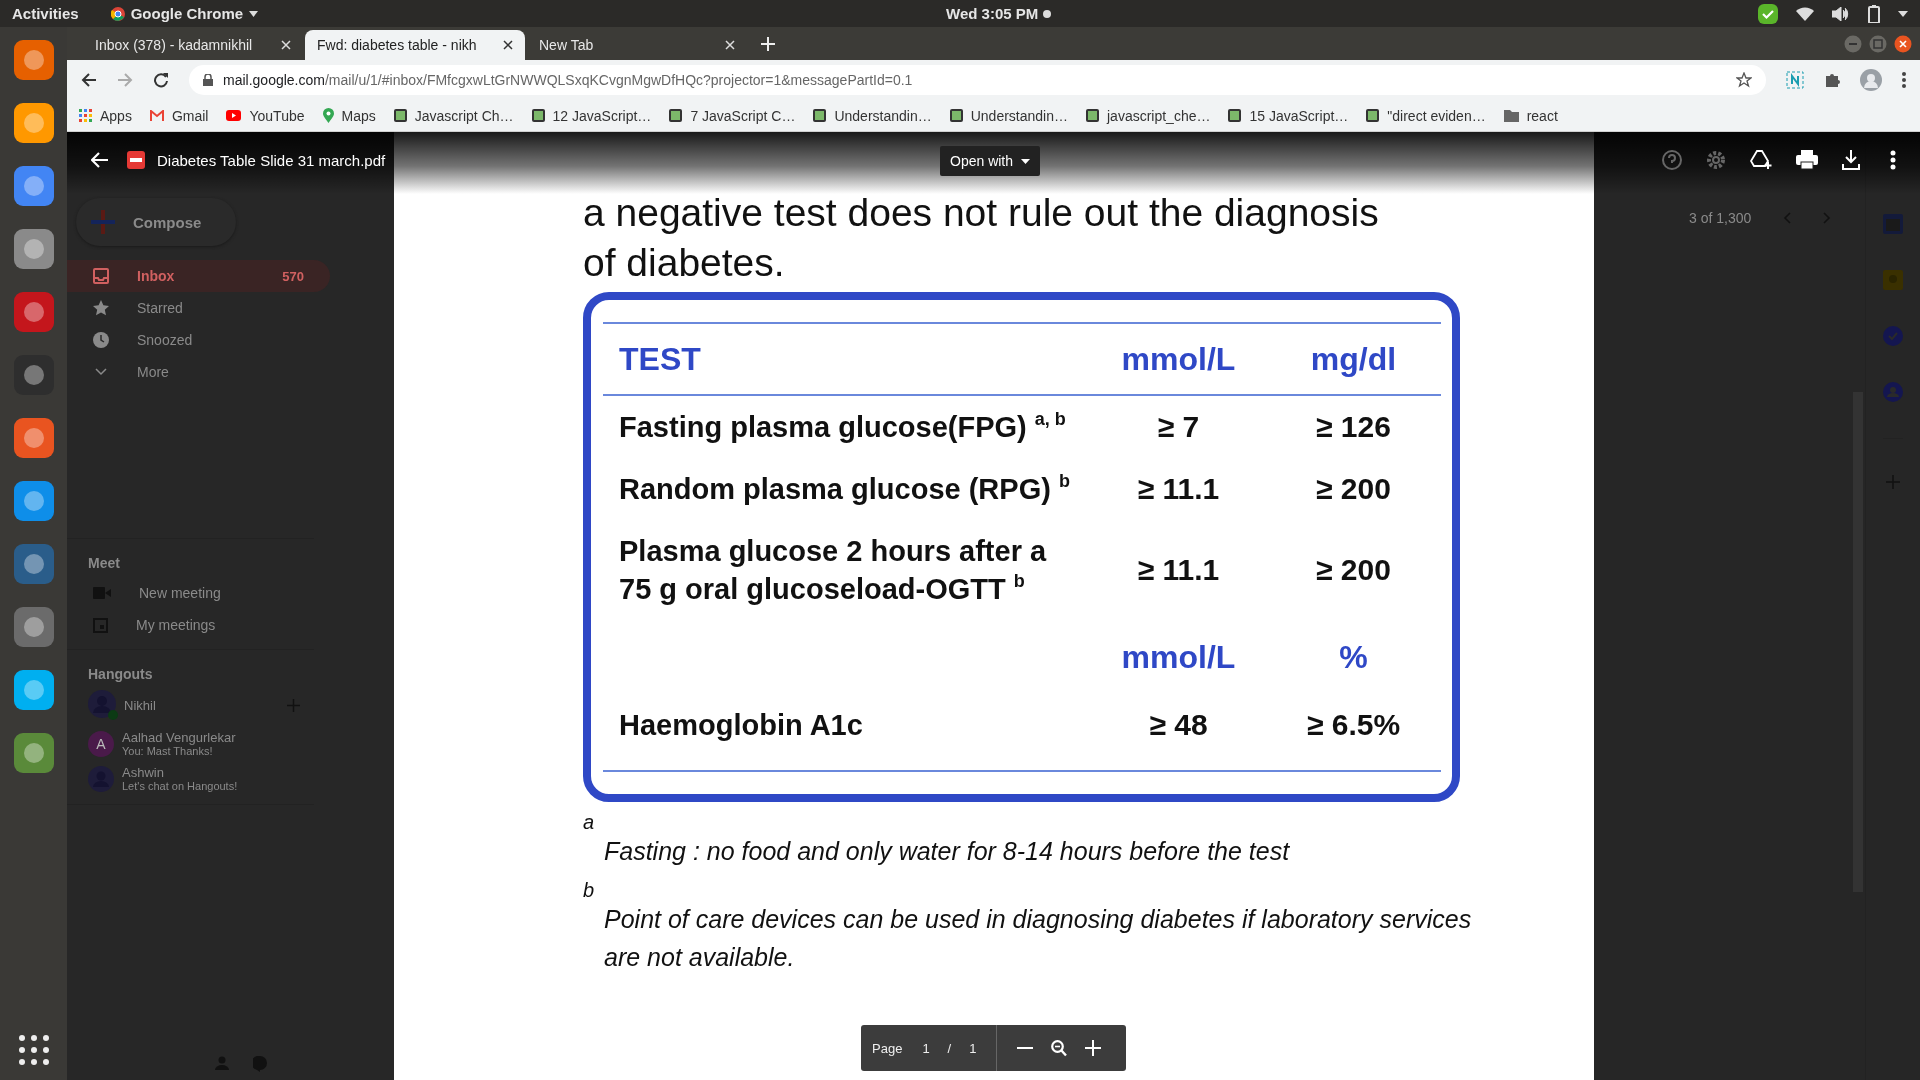  Describe the element at coordinates (1841, 13) in the screenshot. I see `volume-icon` at that location.